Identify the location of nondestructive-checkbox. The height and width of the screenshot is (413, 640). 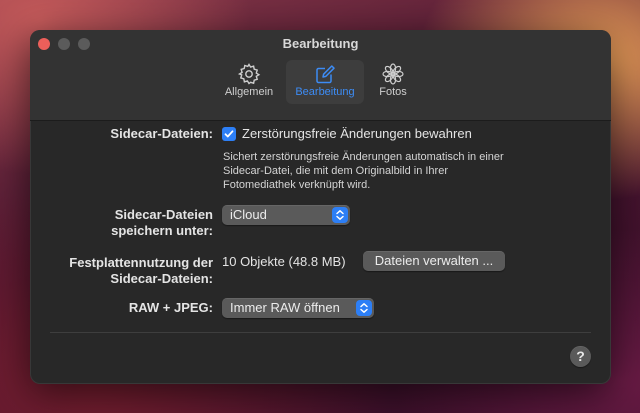
(229, 134).